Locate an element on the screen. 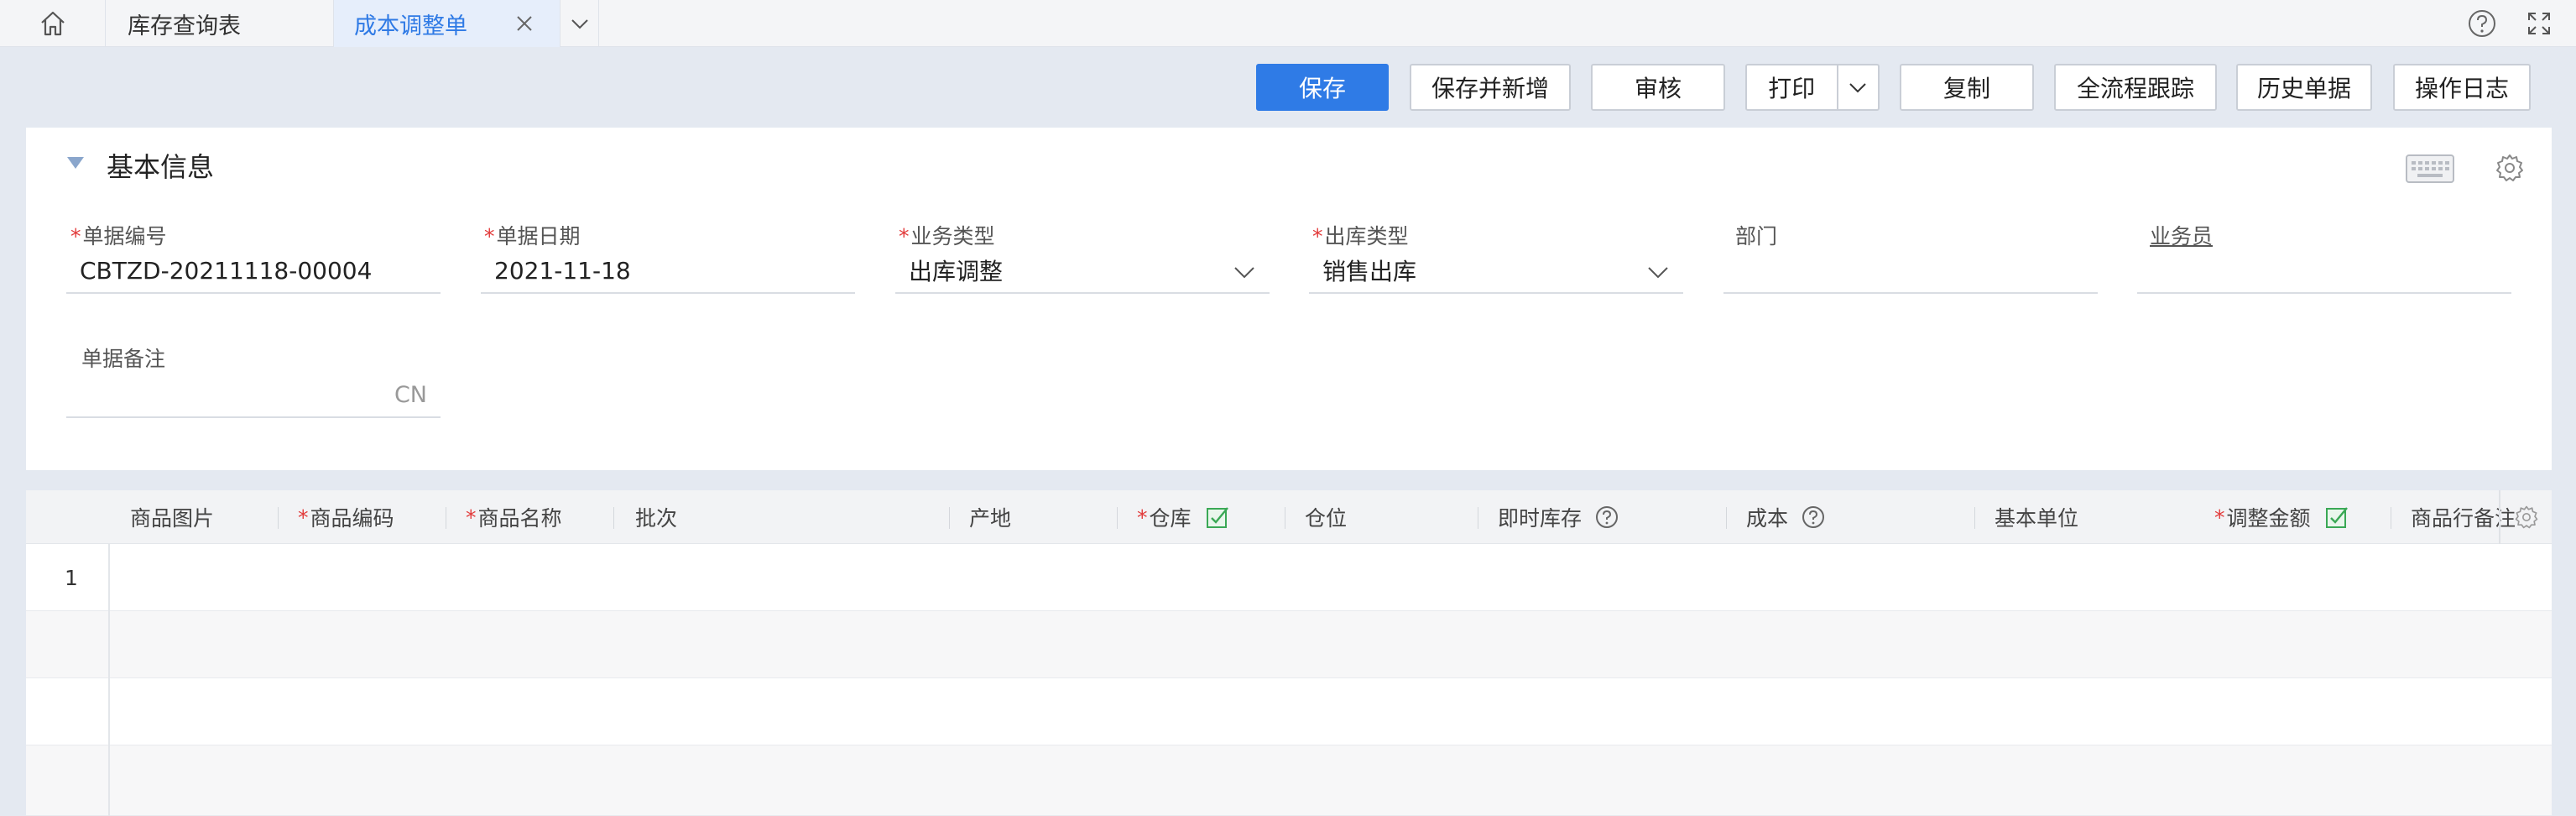 This screenshot has width=2576, height=816. keyboard-icon is located at coordinates (2430, 168).